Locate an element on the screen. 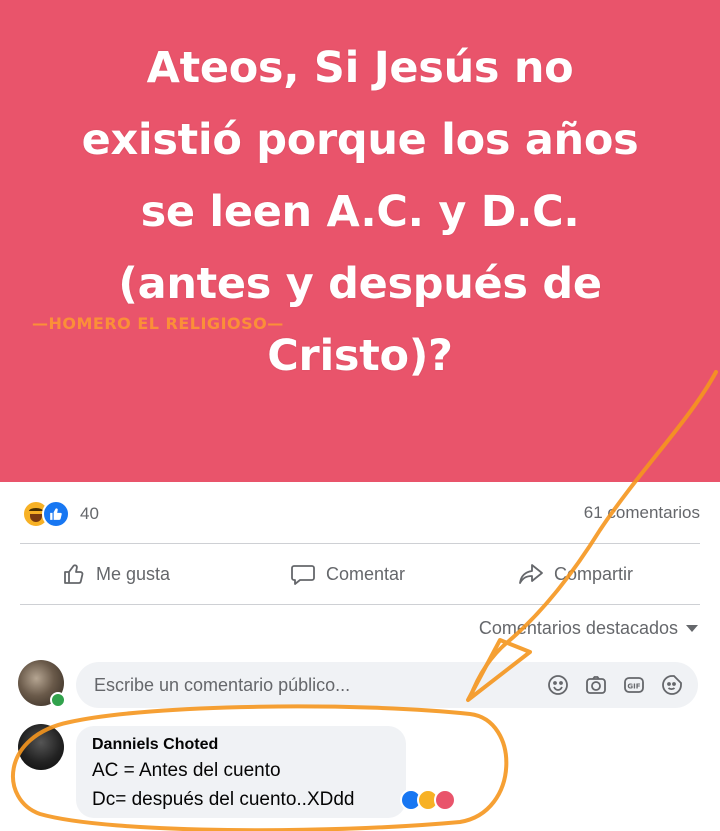  svg-text: GIF is located at coordinates (633, 687).